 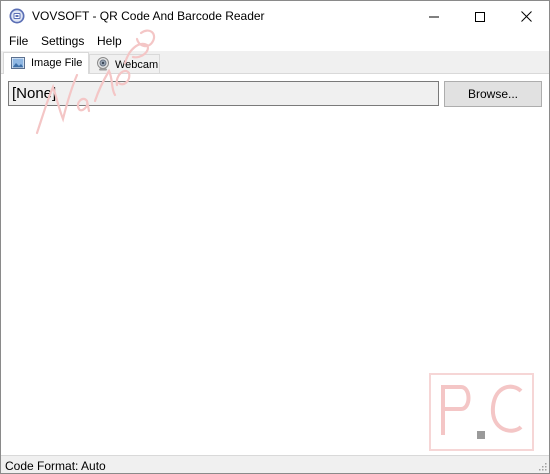 I want to click on status-bar: Code Format: Auto, so click(x=275, y=464).